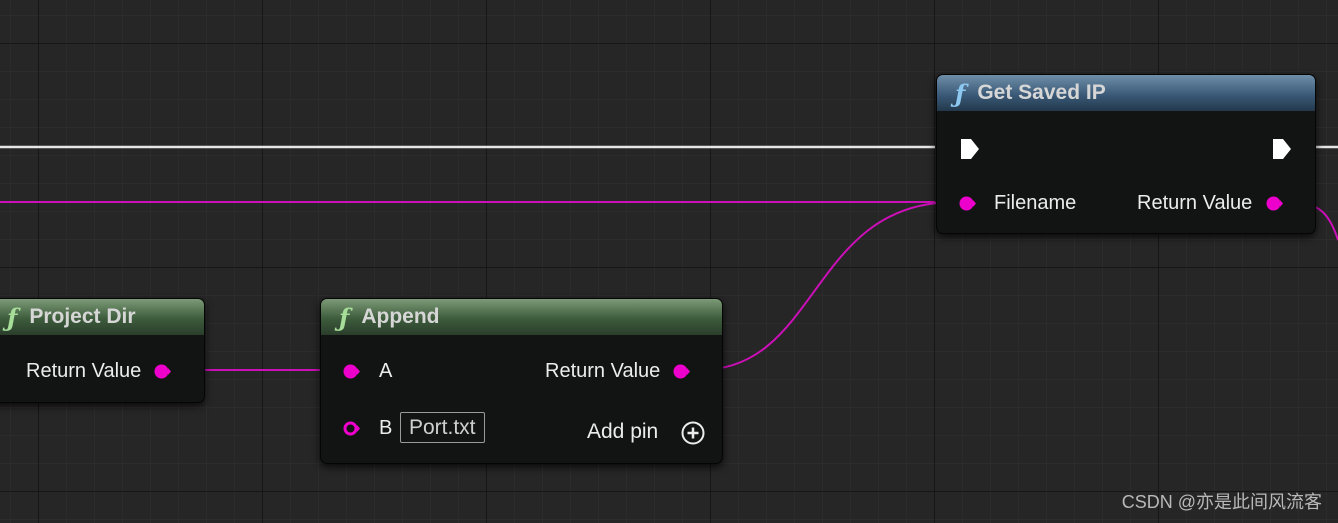 This screenshot has width=1338, height=523. Describe the element at coordinates (84, 371) in the screenshot. I see `project-dir-return-label: Return Value` at that location.